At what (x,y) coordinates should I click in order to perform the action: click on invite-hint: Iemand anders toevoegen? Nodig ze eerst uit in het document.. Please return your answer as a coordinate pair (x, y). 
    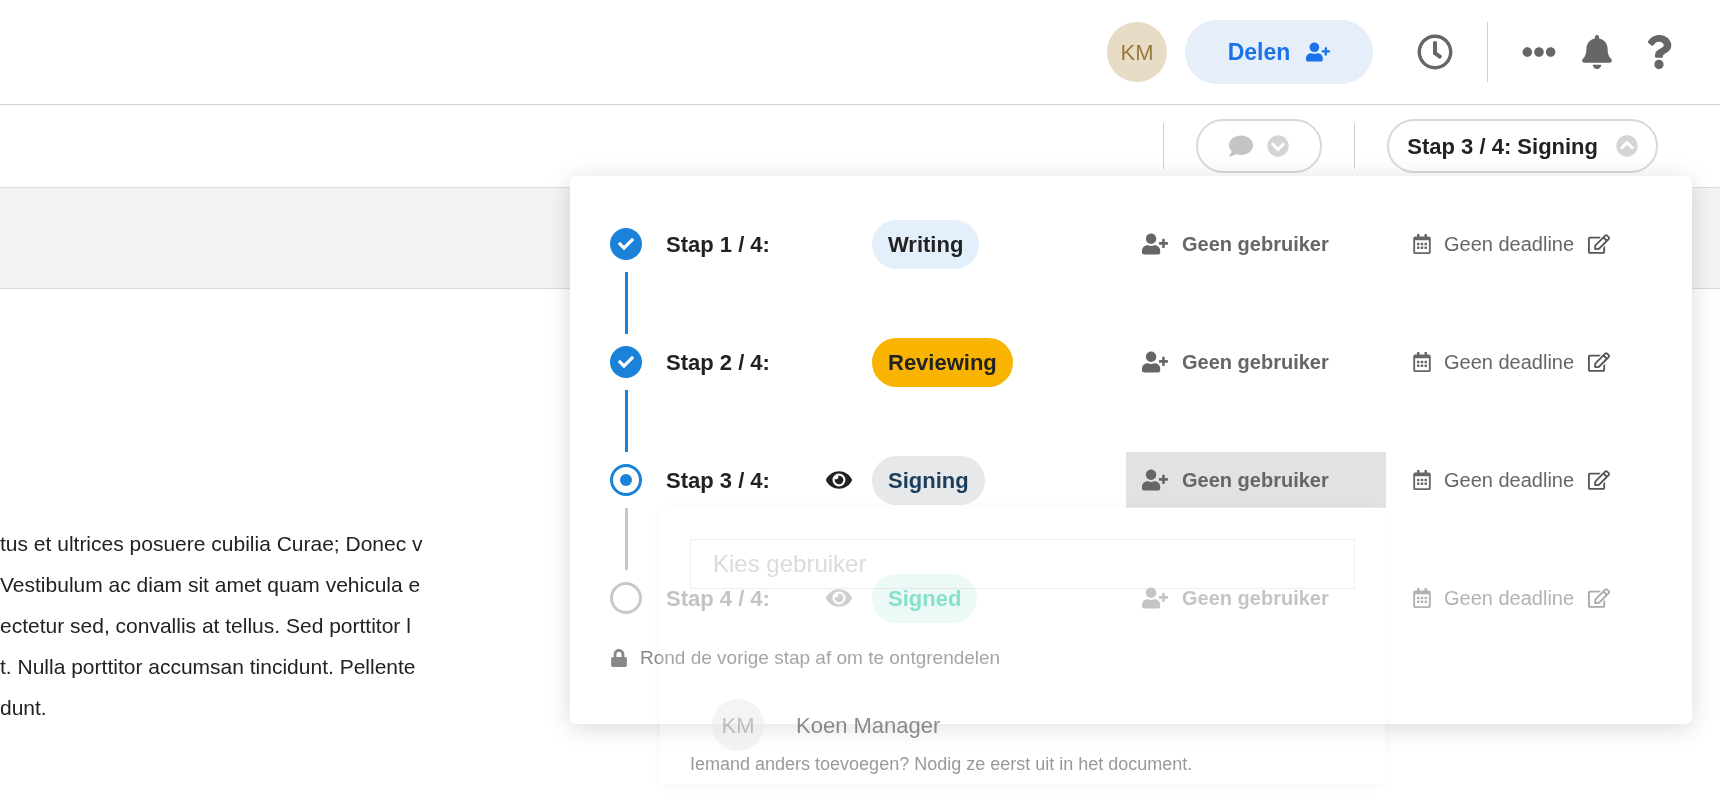
    Looking at the image, I should click on (942, 764).